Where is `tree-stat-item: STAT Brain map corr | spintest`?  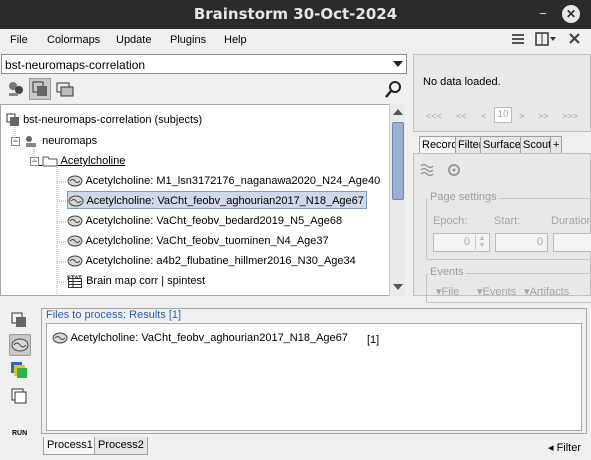 tree-stat-item: STAT Brain map corr | spintest is located at coordinates (136, 281).